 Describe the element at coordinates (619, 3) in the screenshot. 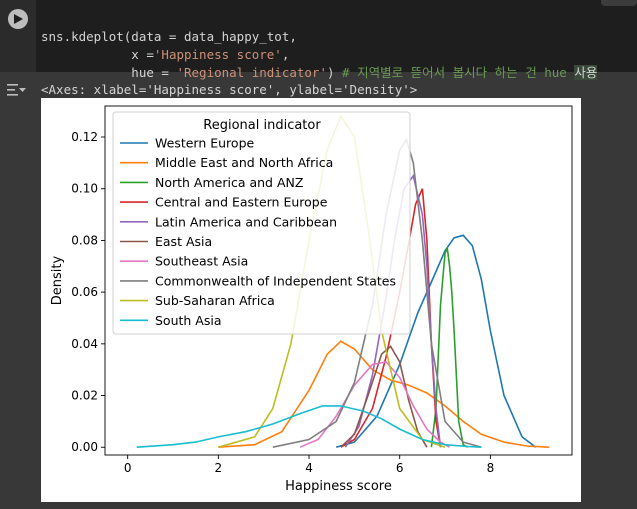

I see `cell-toolbar-handle` at that location.